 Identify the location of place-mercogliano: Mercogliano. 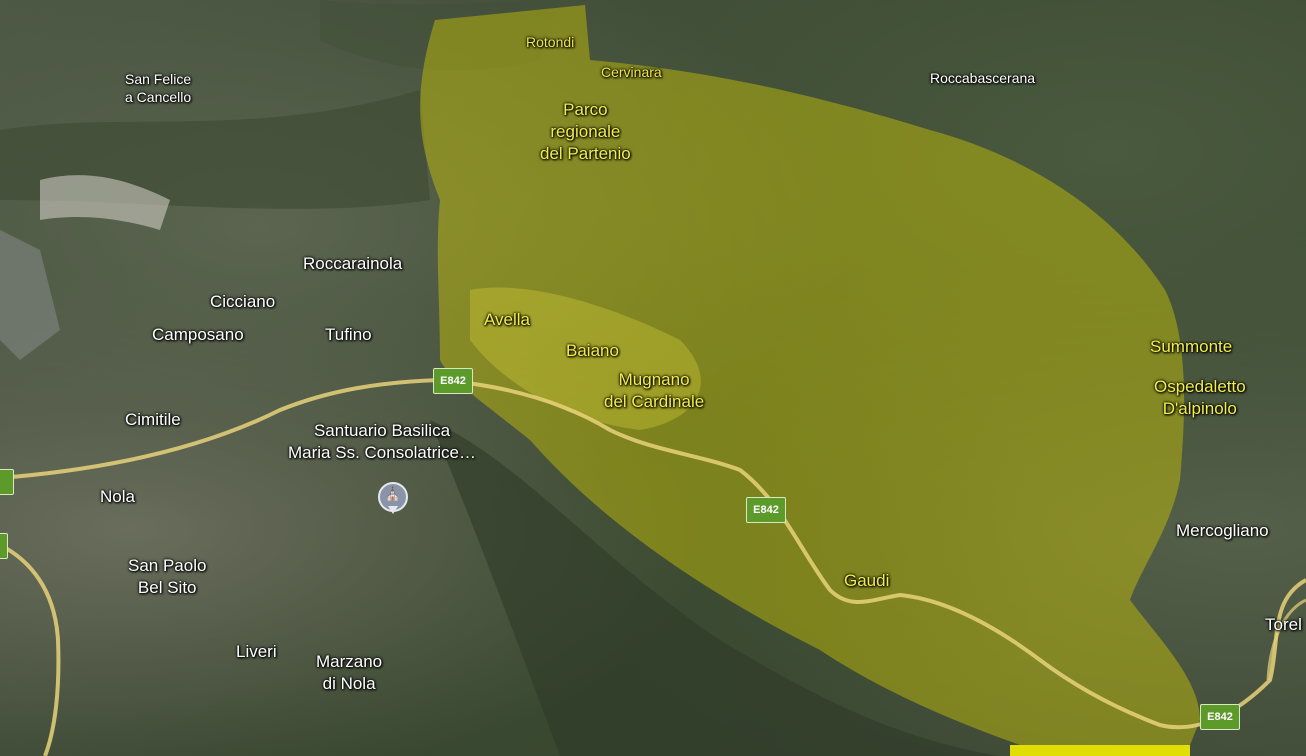
(1222, 531).